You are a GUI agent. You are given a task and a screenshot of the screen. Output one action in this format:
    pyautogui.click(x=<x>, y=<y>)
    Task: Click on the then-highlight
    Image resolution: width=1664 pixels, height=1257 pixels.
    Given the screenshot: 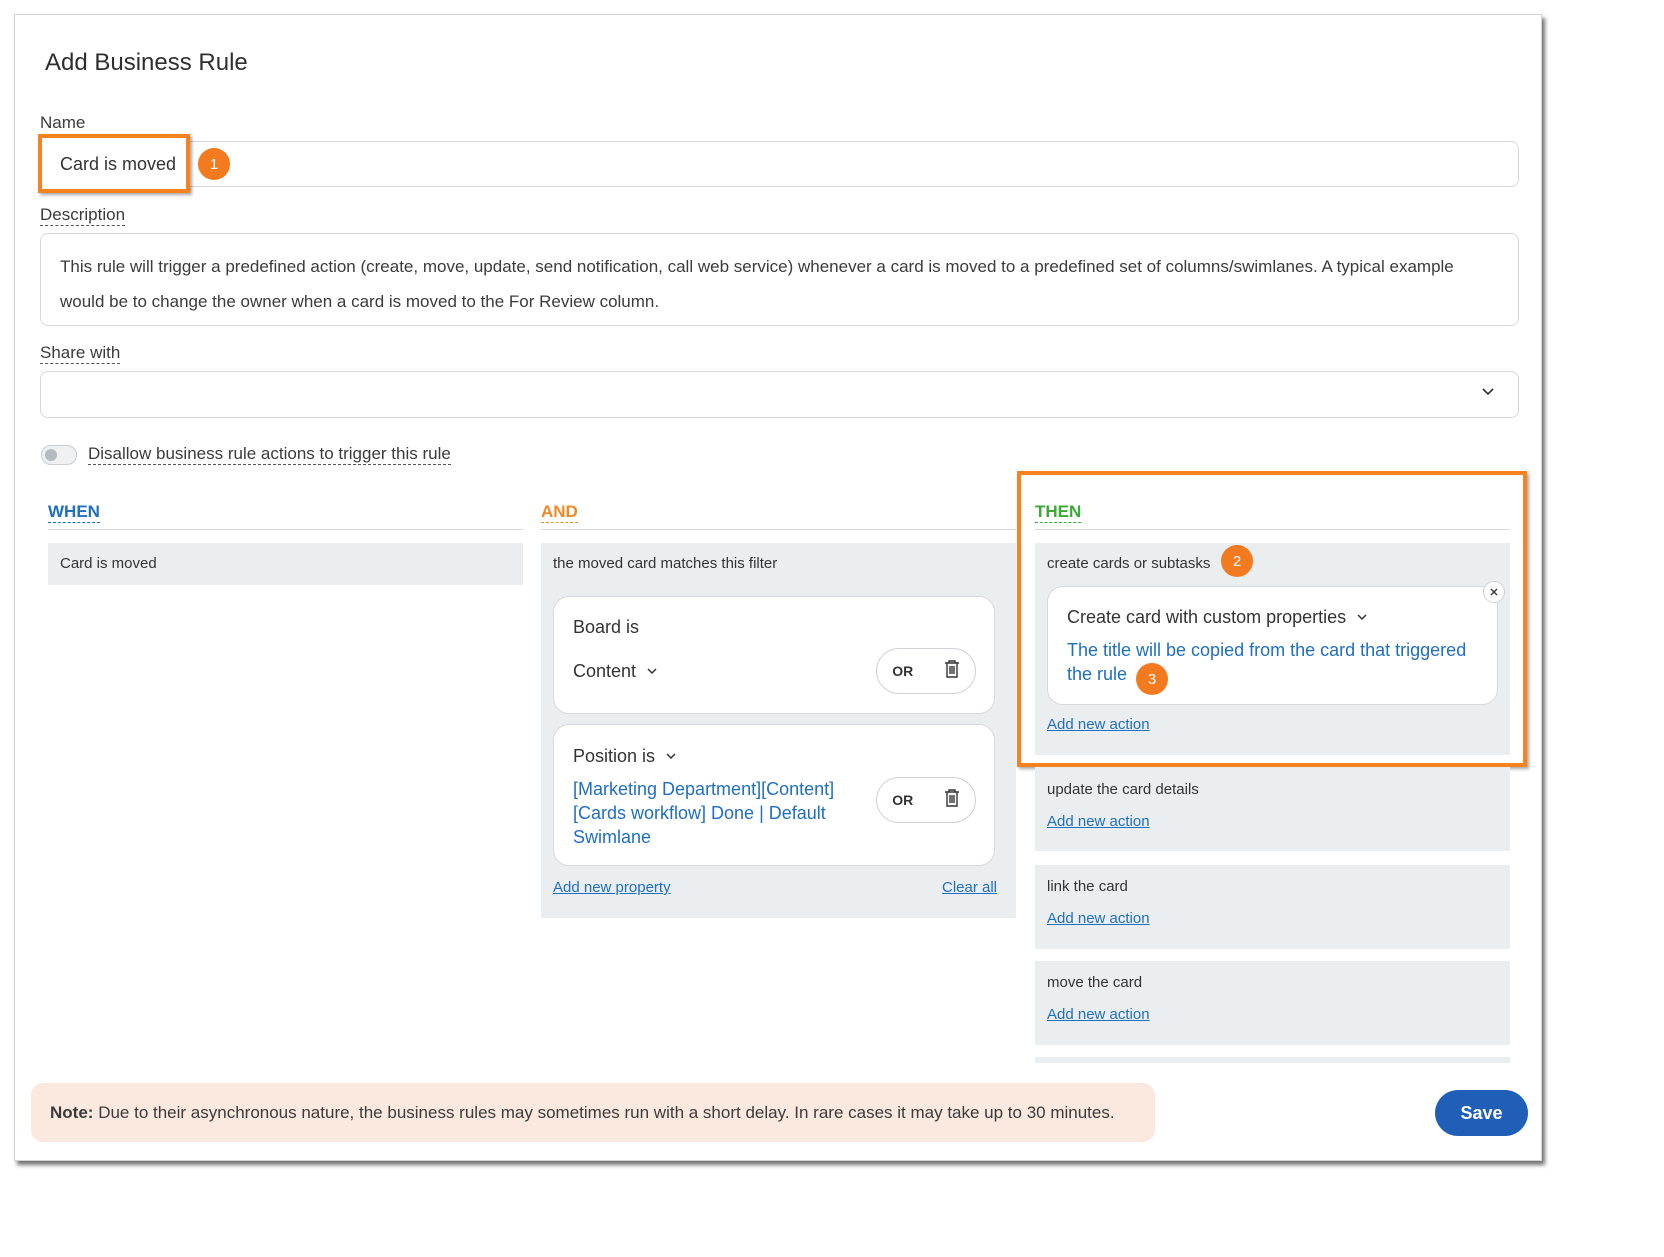 What is the action you would take?
    pyautogui.click(x=1272, y=619)
    